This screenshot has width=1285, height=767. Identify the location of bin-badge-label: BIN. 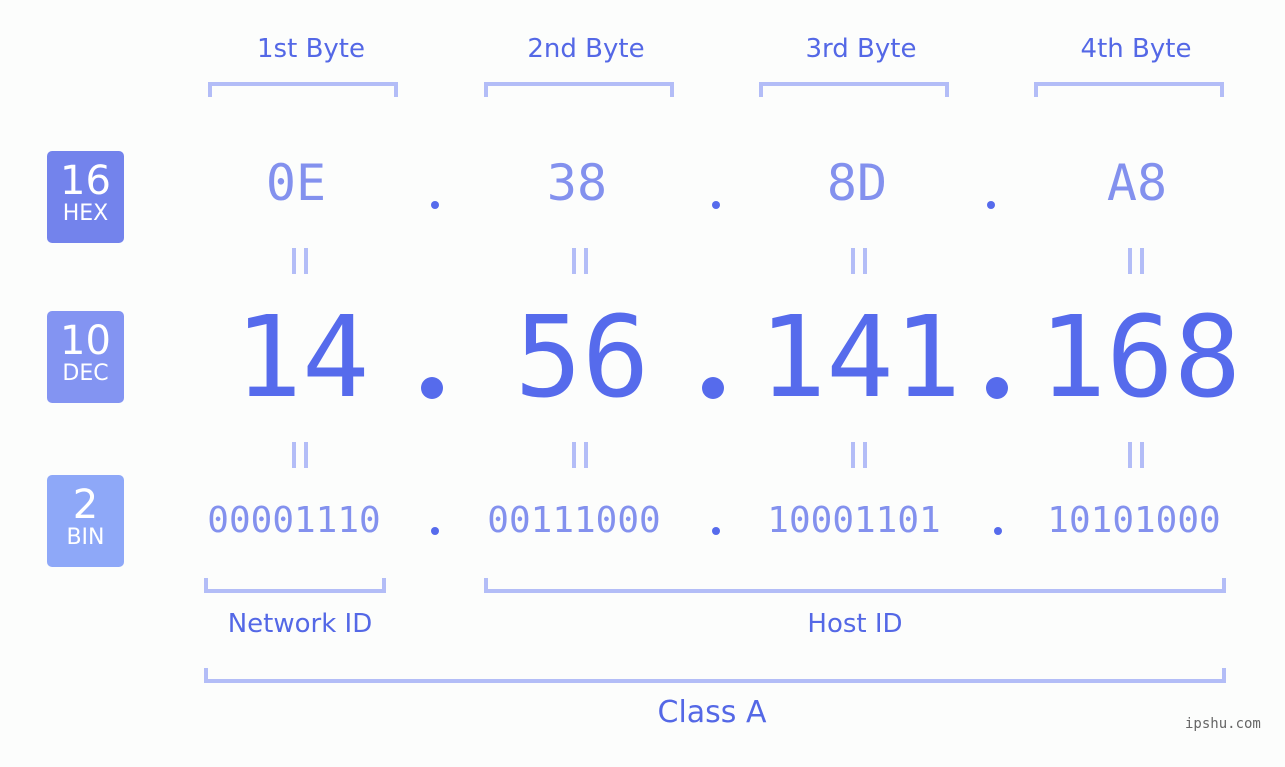
(85, 537).